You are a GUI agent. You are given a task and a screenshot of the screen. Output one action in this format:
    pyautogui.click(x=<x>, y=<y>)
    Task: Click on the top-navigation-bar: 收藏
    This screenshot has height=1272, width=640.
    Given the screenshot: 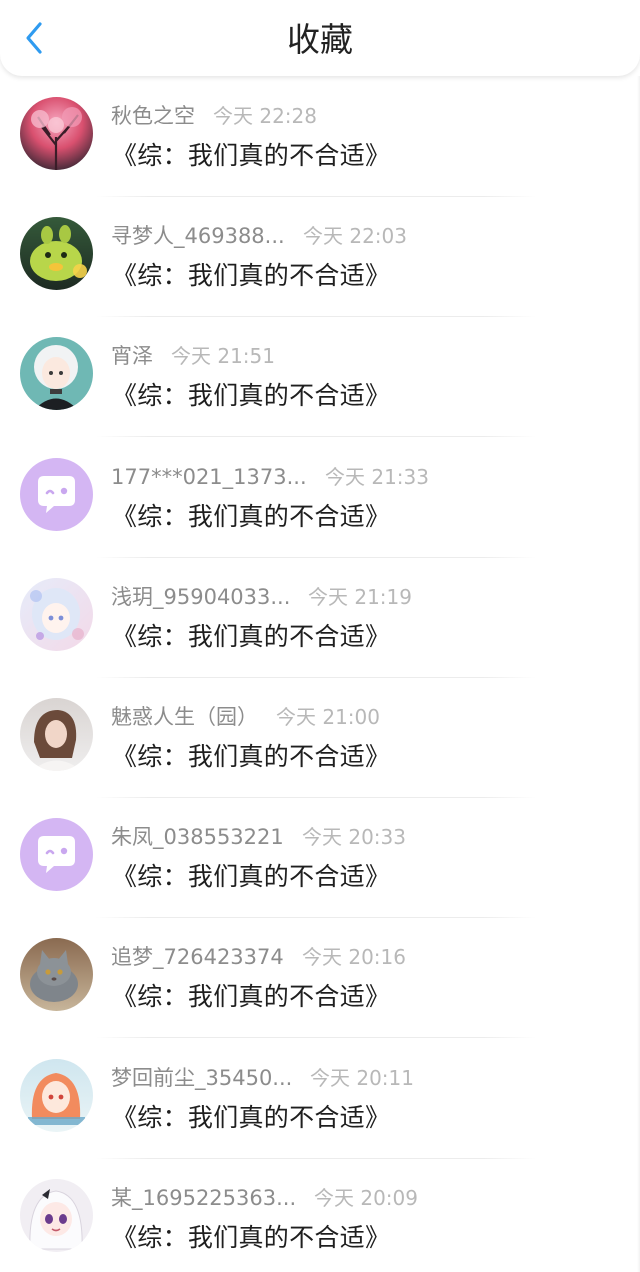 What is the action you would take?
    pyautogui.click(x=320, y=38)
    